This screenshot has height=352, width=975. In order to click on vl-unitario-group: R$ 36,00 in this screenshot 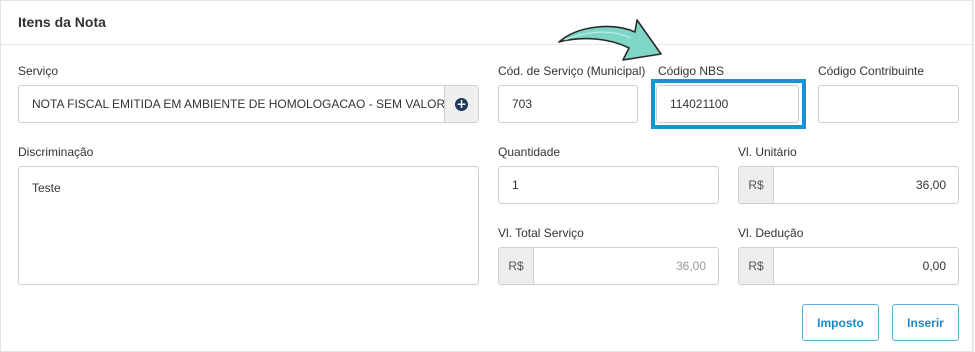, I will do `click(848, 185)`.